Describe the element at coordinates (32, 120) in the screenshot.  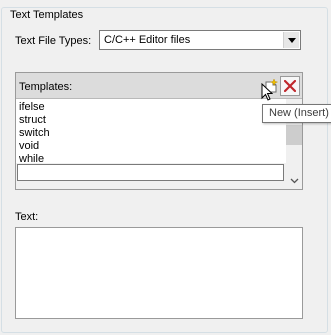
I see `list-item: struct` at that location.